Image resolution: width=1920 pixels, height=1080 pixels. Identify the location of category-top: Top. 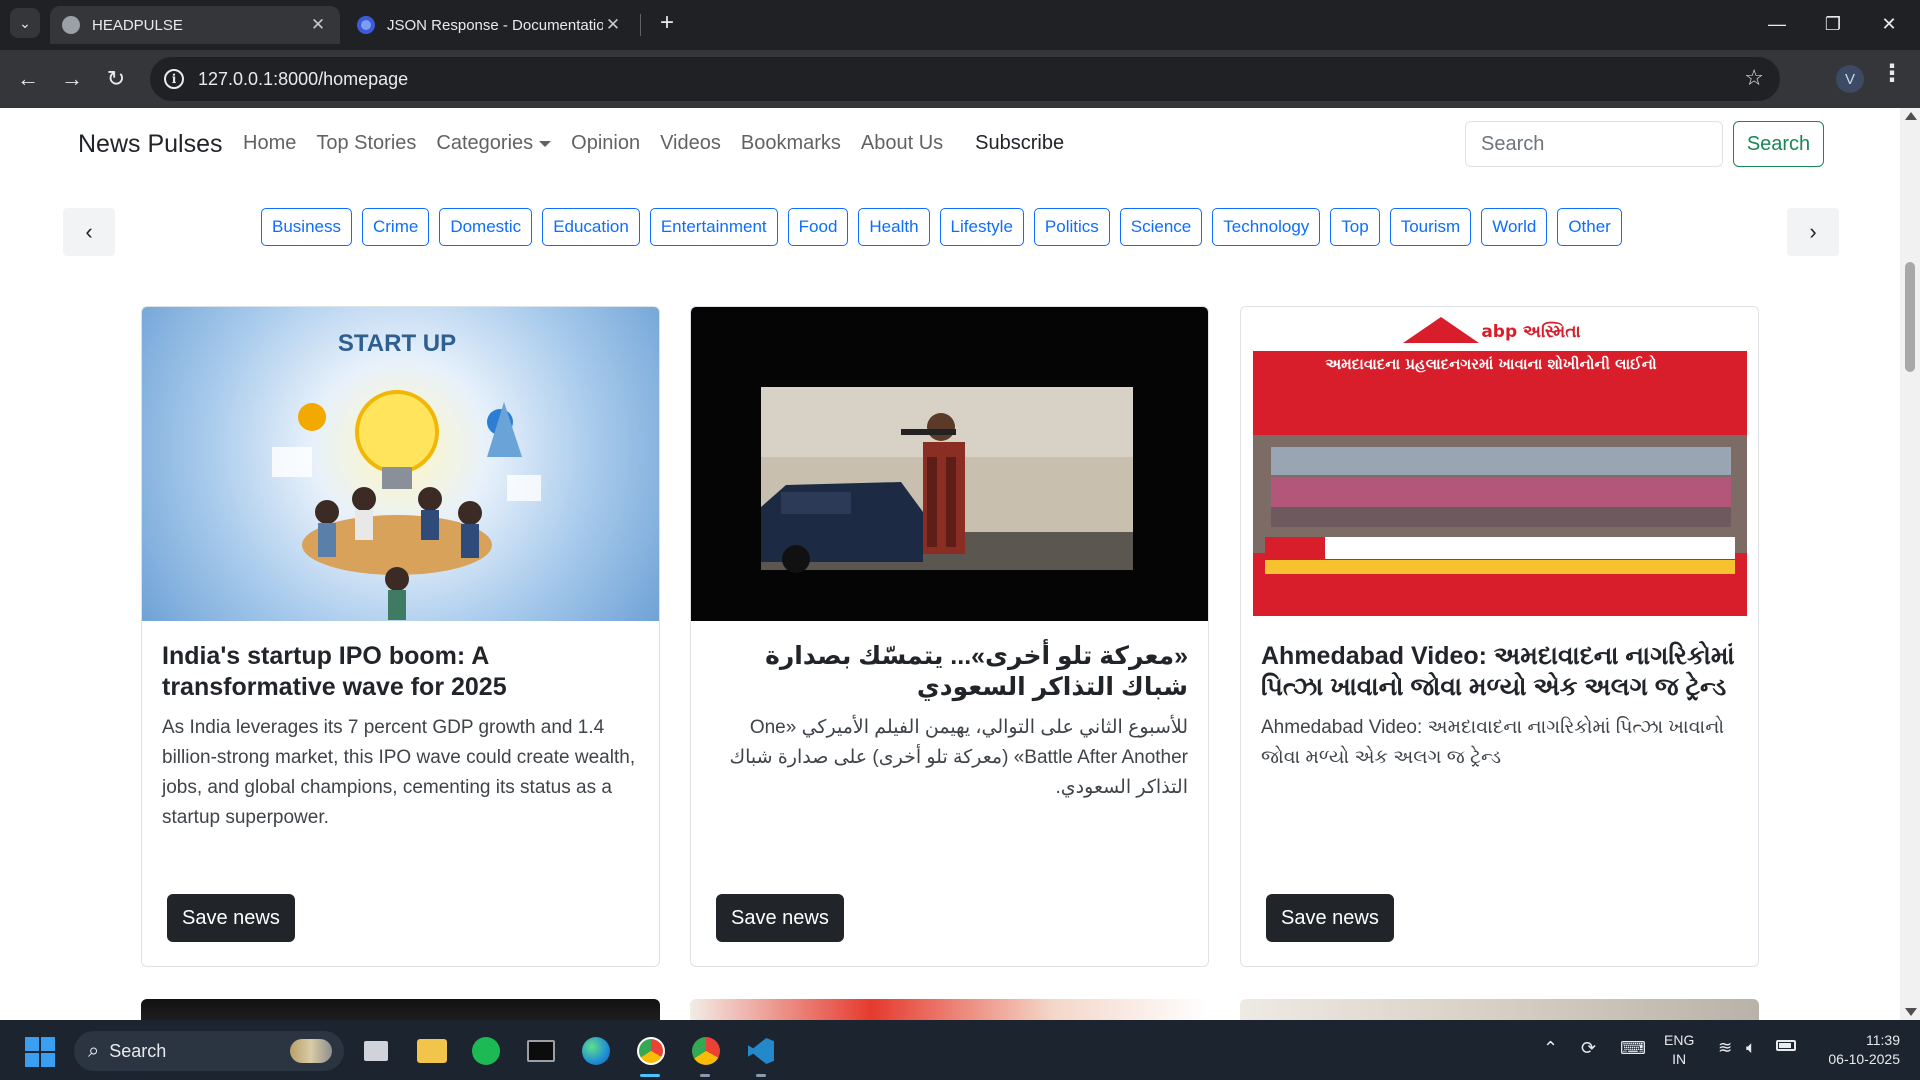
(1355, 227).